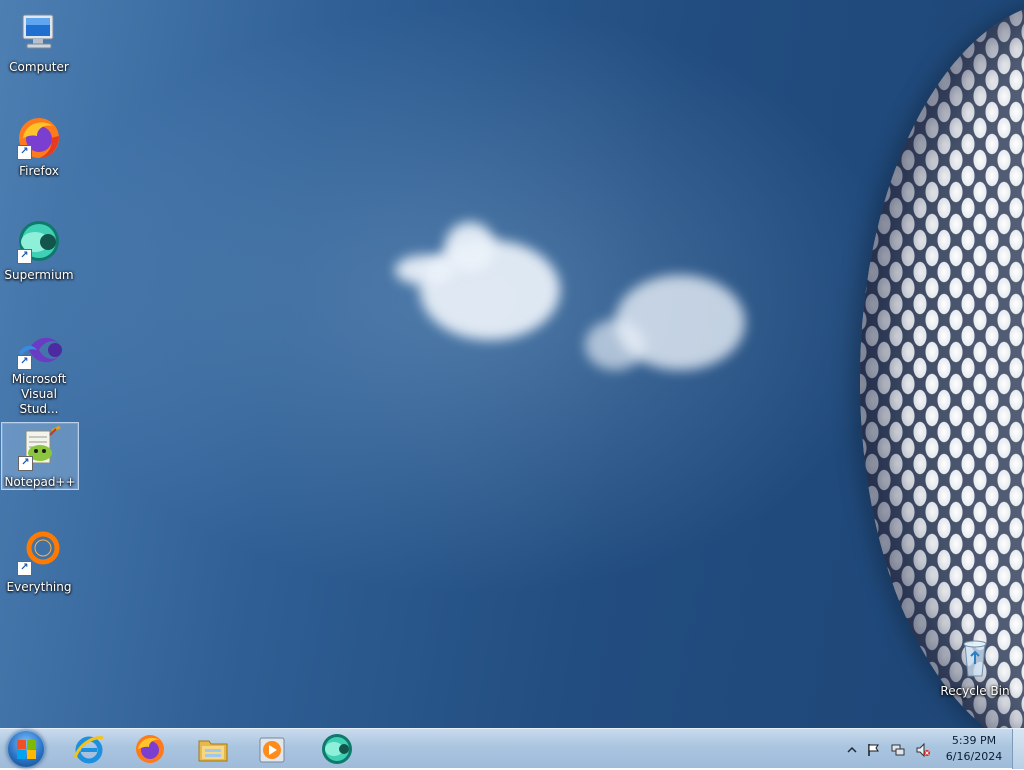 The width and height of the screenshot is (1024, 770). Describe the element at coordinates (974, 740) in the screenshot. I see `clock-time: 5:39 PM` at that location.